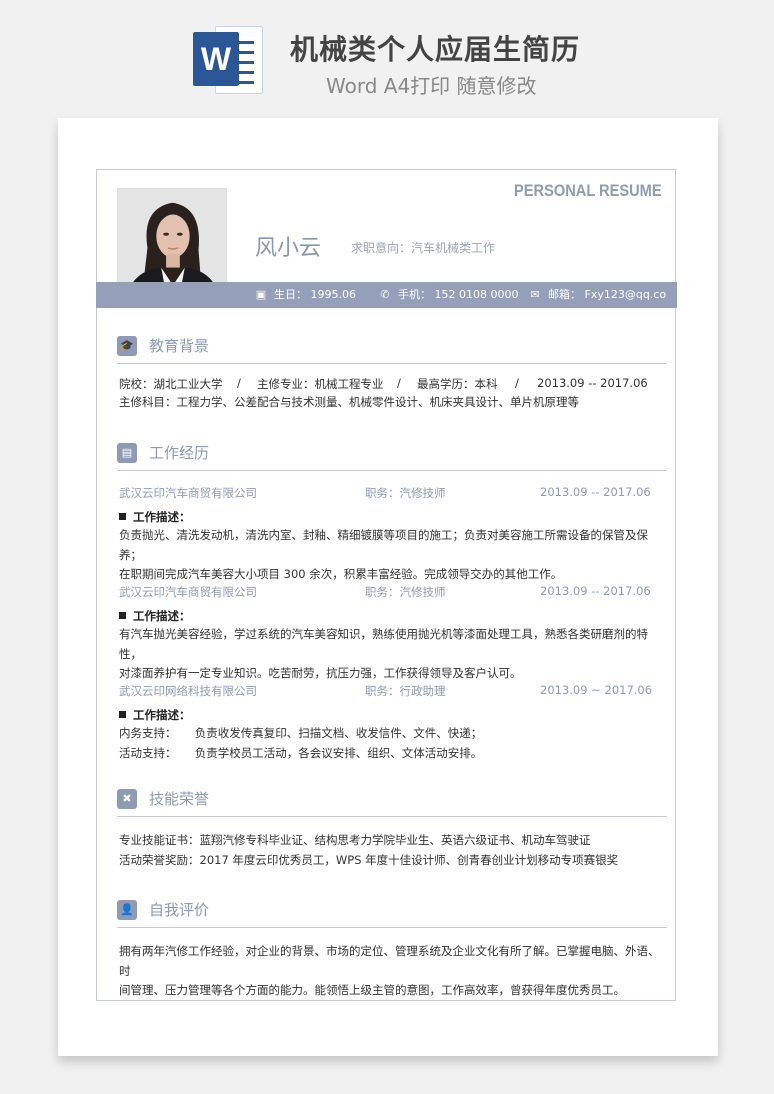  I want to click on edu-school: 院校：湖北工业大学, so click(171, 384).